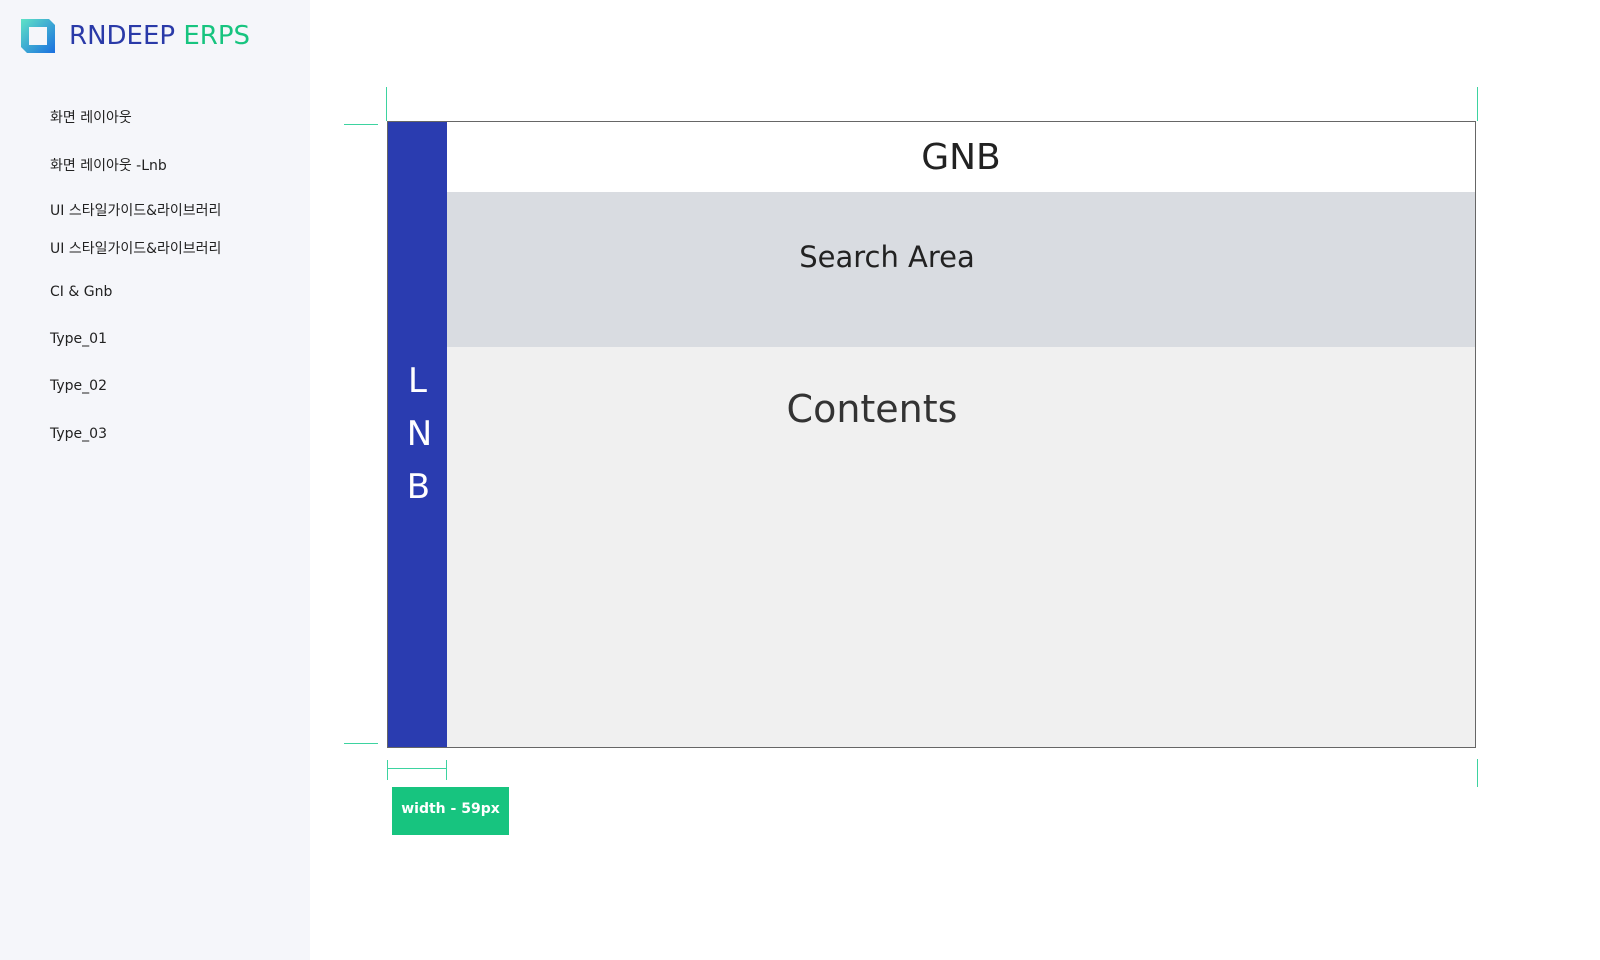  I want to click on guide-line-left-bottom, so click(361, 743).